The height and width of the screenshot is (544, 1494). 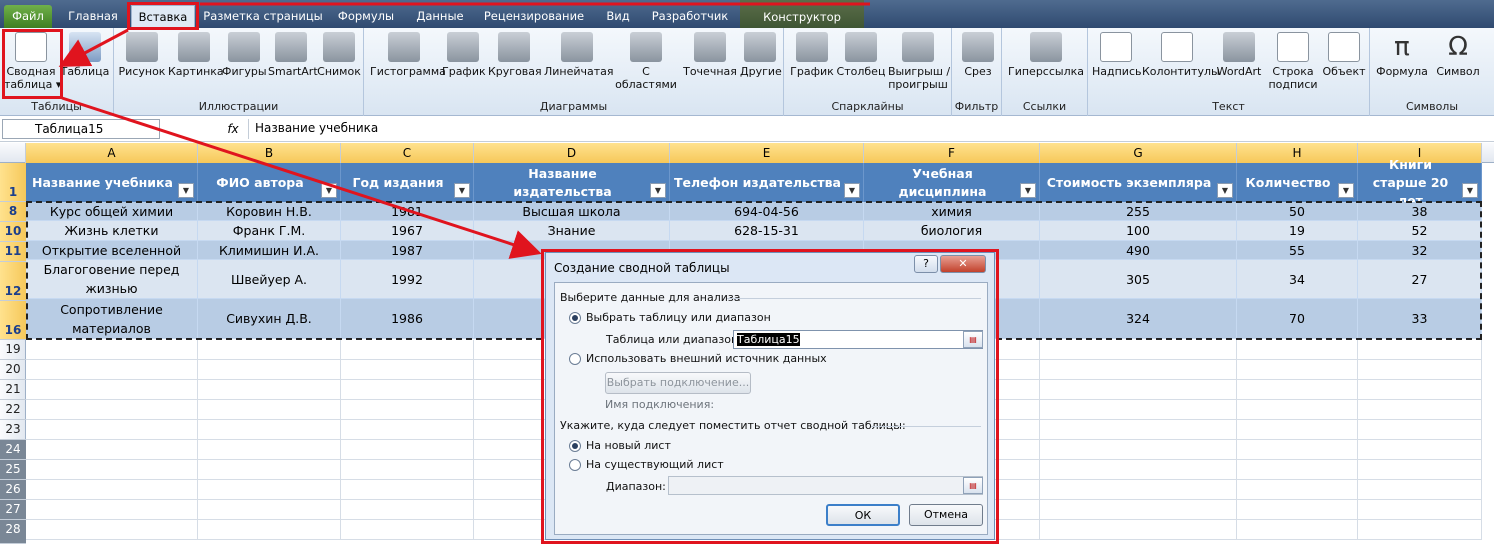 What do you see at coordinates (301, 177) in the screenshot?
I see `arrow-to-dialog` at bounding box center [301, 177].